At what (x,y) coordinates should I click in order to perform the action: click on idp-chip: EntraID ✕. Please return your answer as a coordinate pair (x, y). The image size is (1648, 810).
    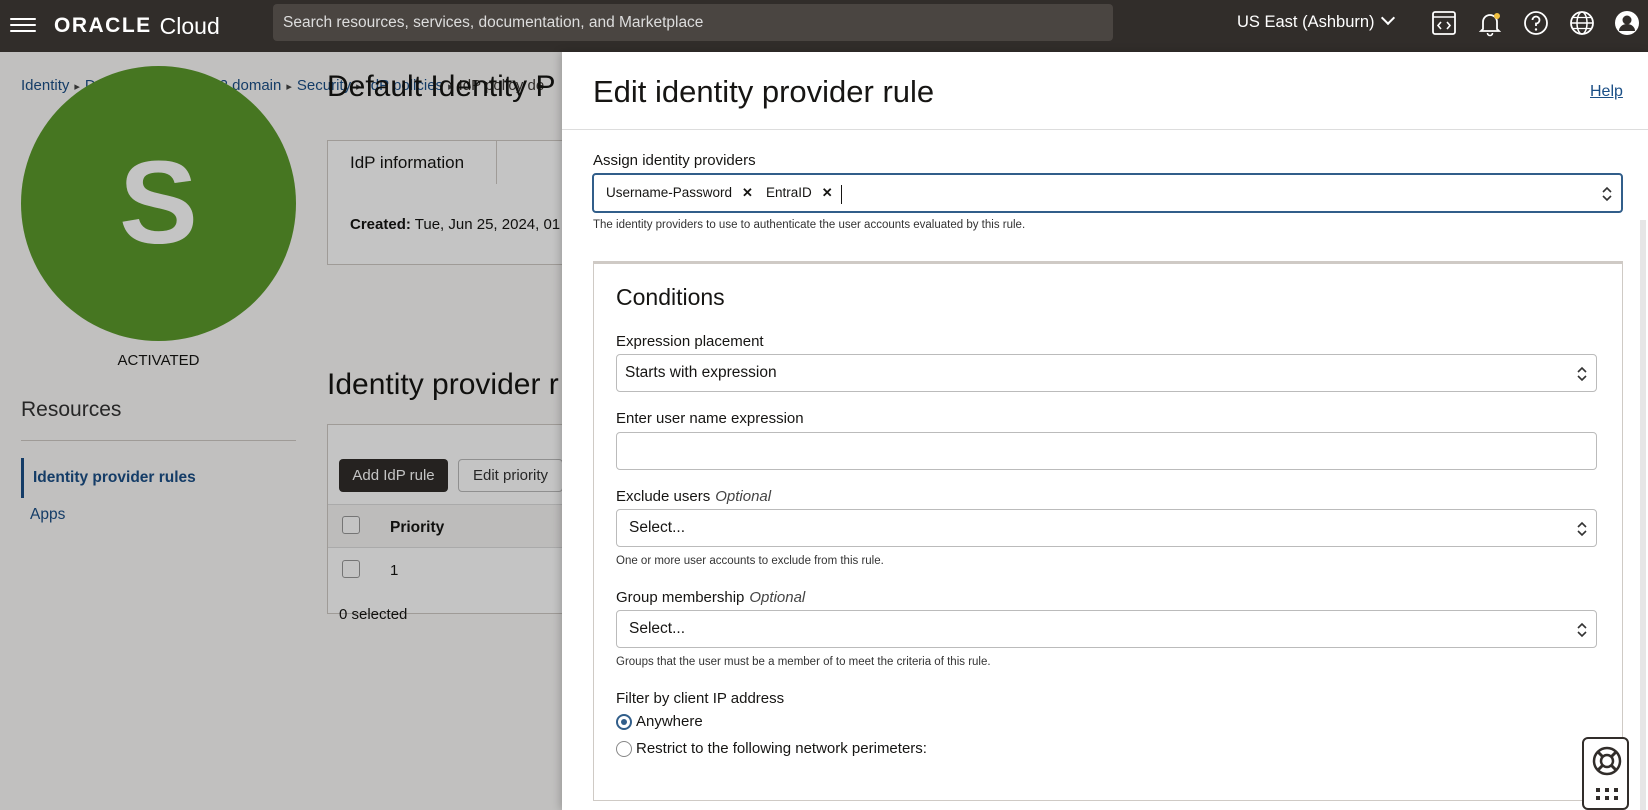
    Looking at the image, I should click on (799, 193).